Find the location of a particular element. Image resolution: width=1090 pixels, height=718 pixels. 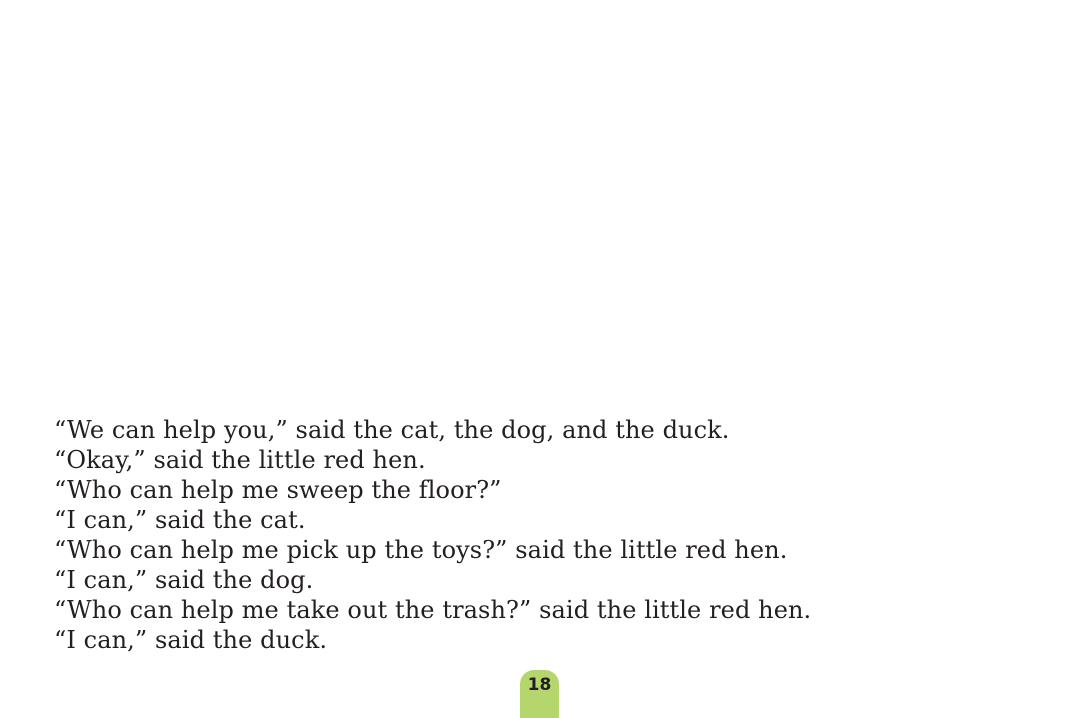

story-line: “I can,” said the duck. is located at coordinates (191, 640).